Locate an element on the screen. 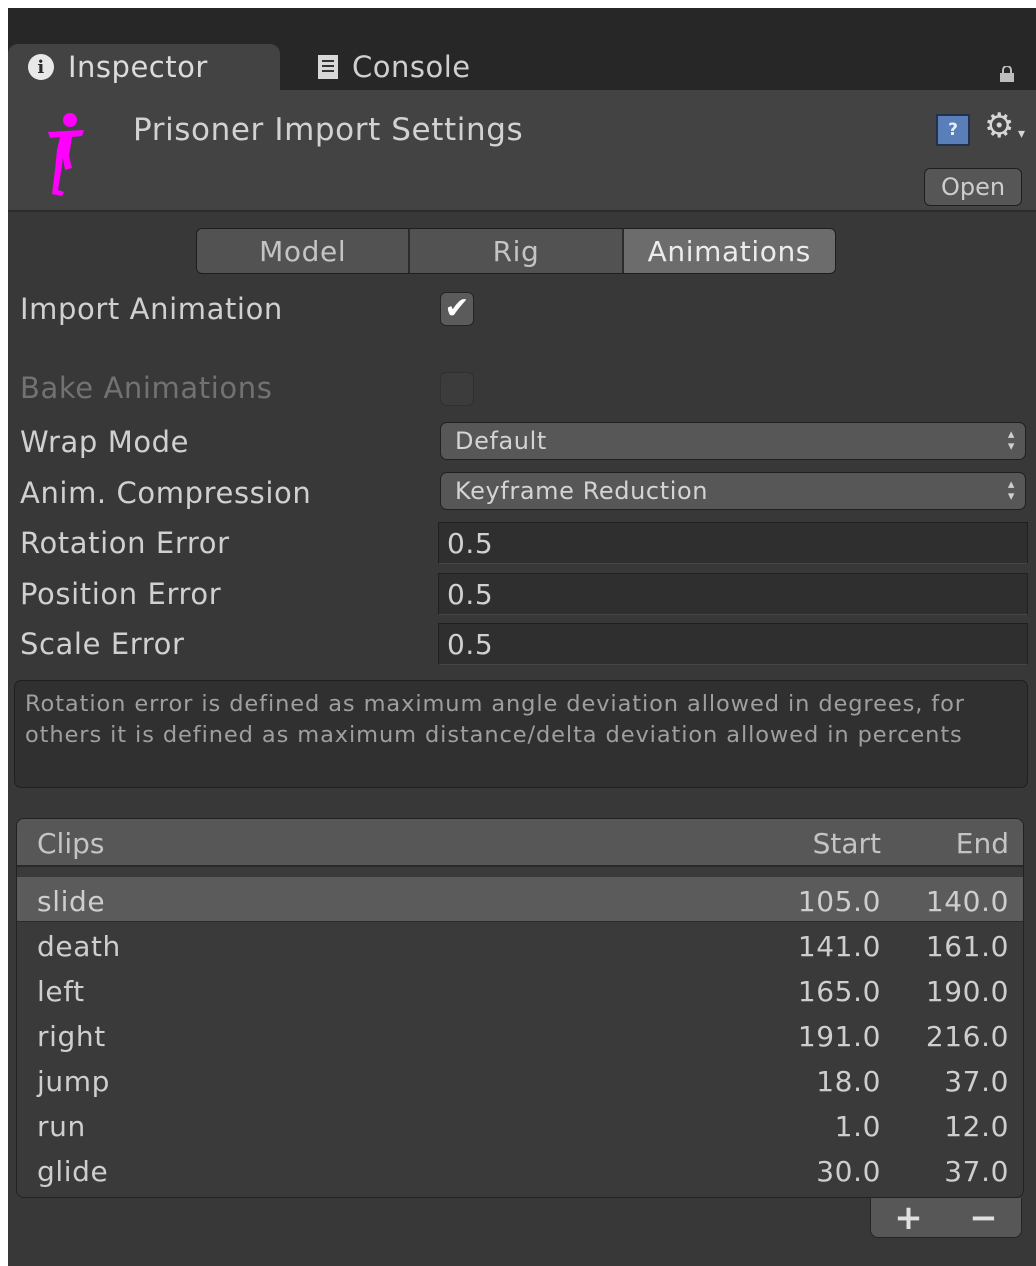 The image size is (1036, 1266). import-animation-checkbox: ✔ is located at coordinates (457, 309).